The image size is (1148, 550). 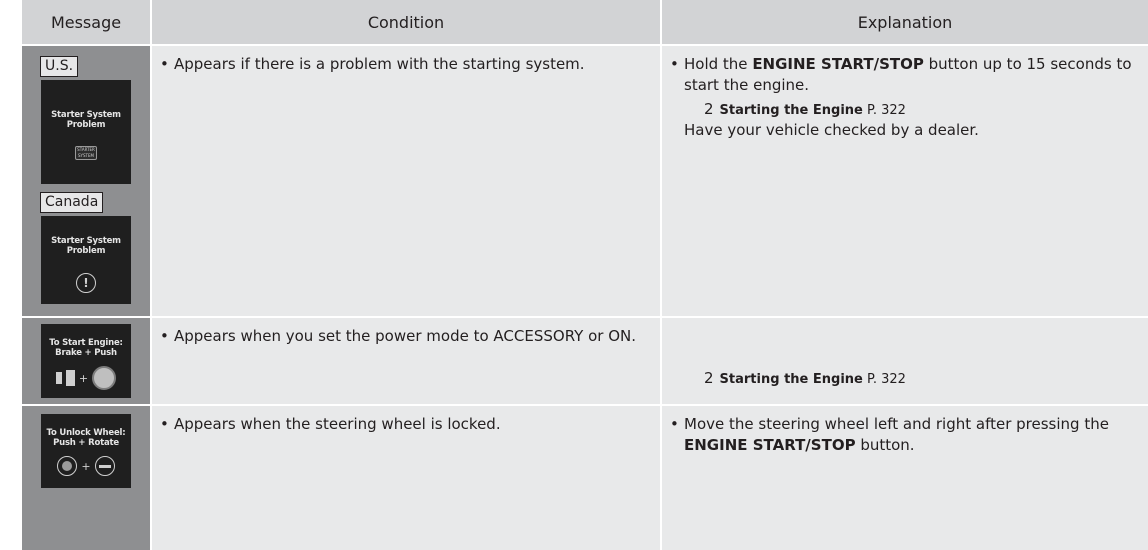 What do you see at coordinates (885, 445) in the screenshot?
I see `text-run: button.` at bounding box center [885, 445].